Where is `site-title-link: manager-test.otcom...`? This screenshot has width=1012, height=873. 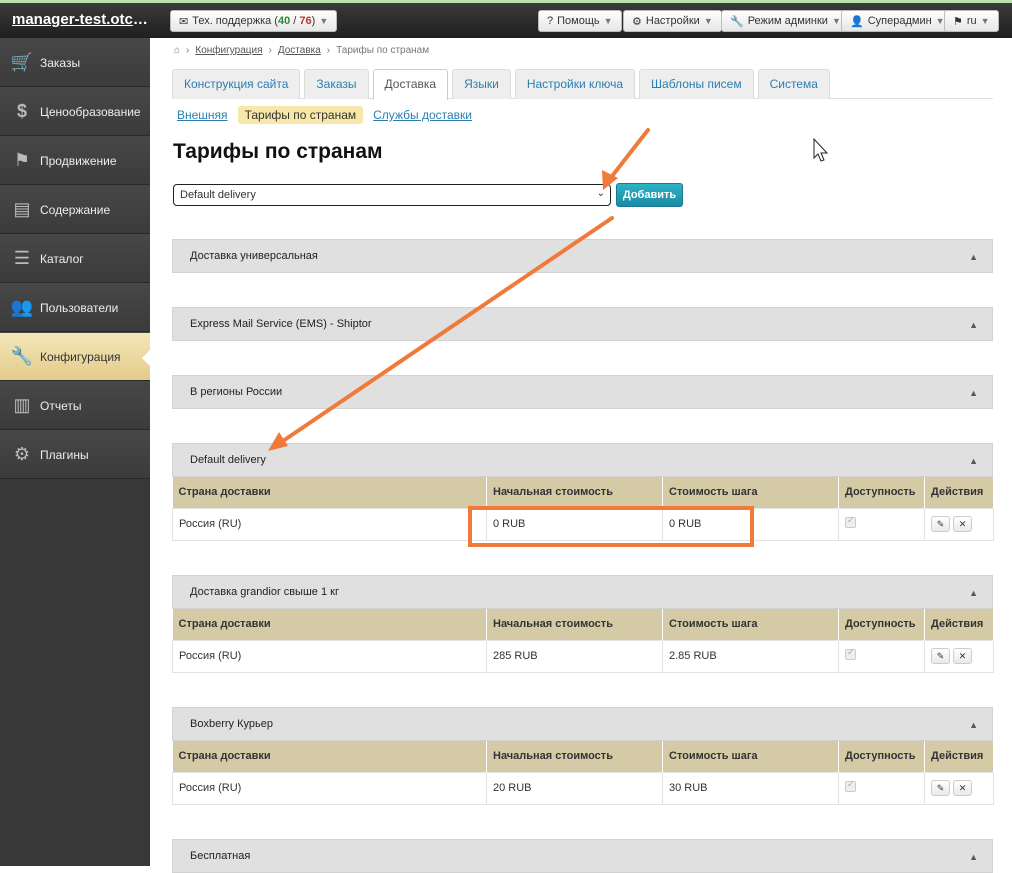
site-title-link: manager-test.otcom... is located at coordinates (84, 19).